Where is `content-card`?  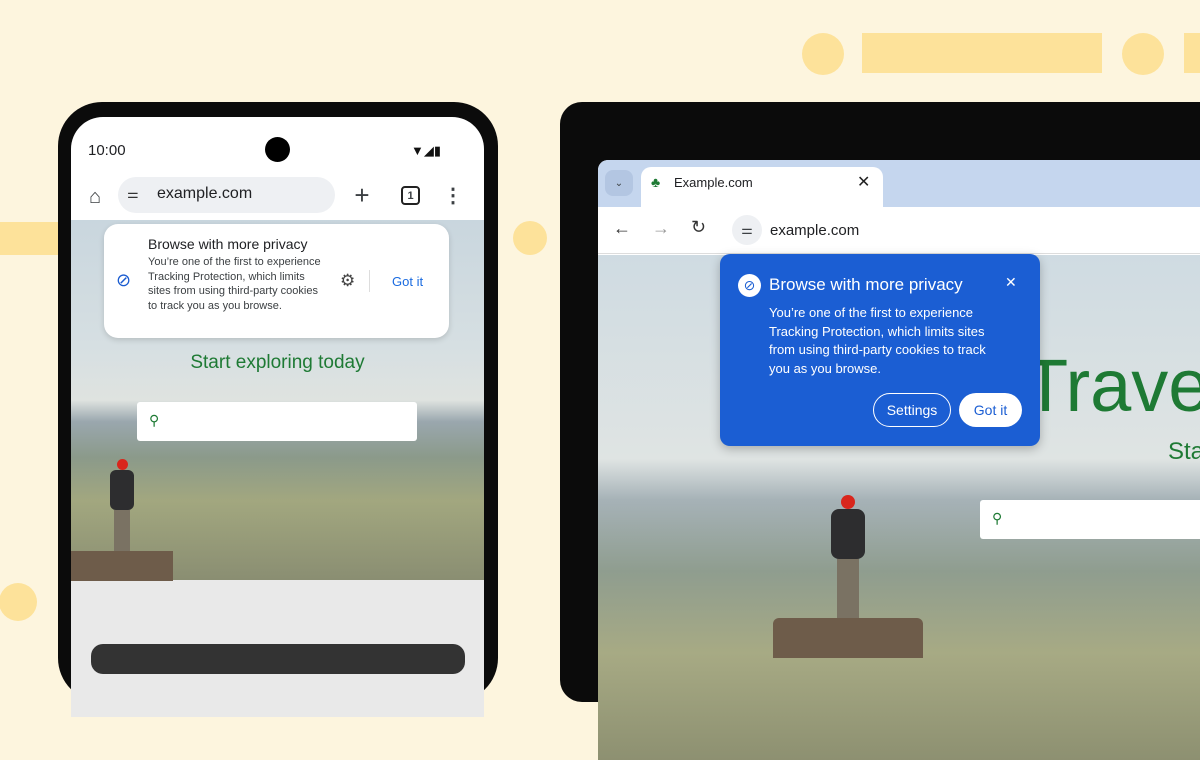 content-card is located at coordinates (278, 659).